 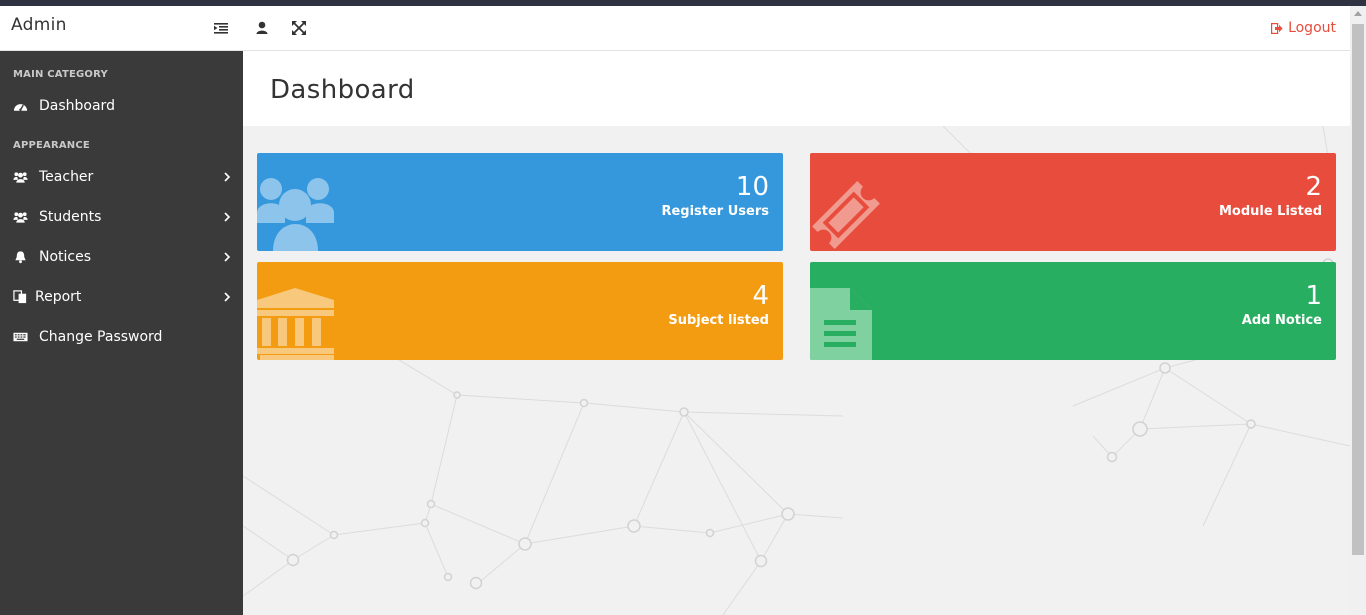 I want to click on keyboard-icon, so click(x=20, y=337).